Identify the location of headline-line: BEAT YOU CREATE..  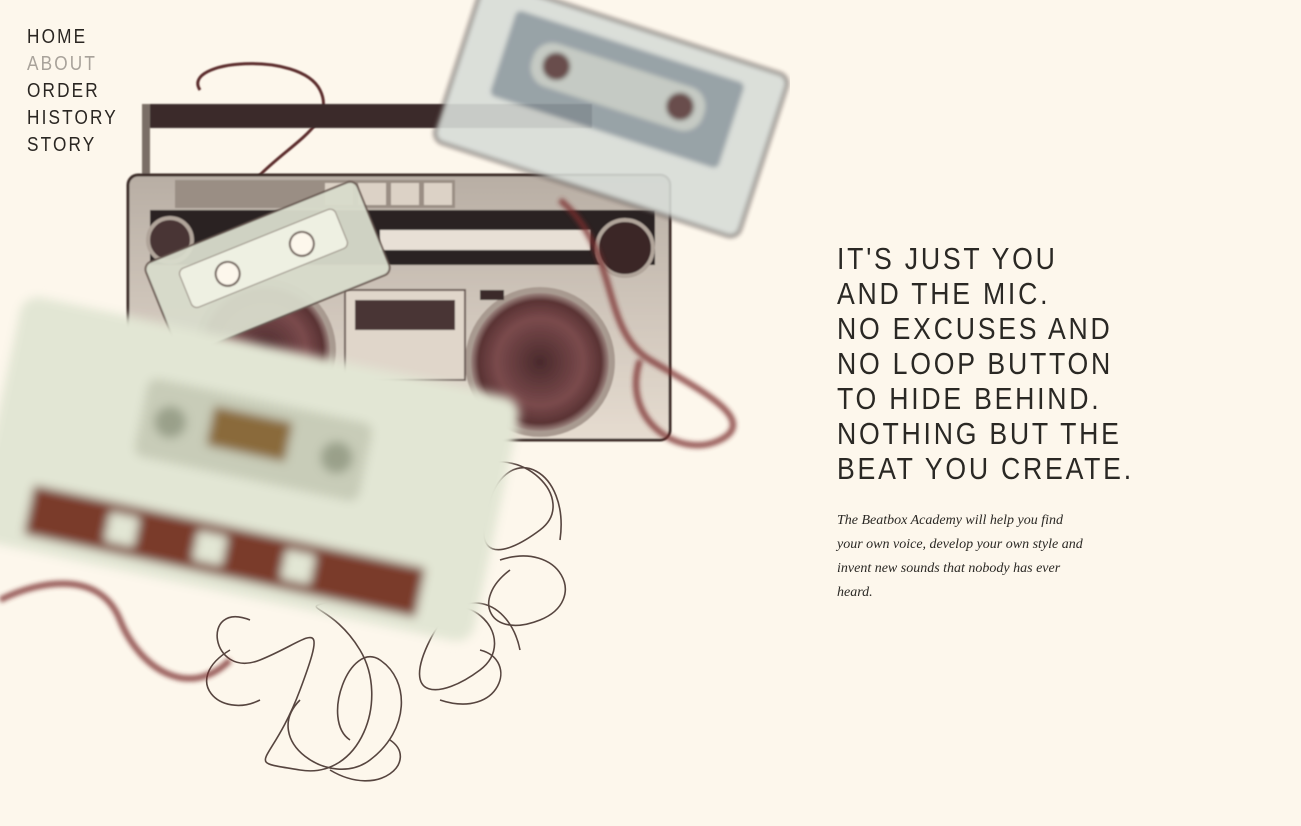
(985, 468).